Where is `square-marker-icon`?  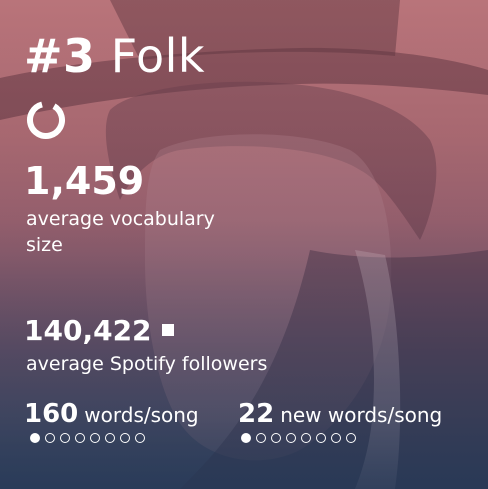
square-marker-icon is located at coordinates (167, 330).